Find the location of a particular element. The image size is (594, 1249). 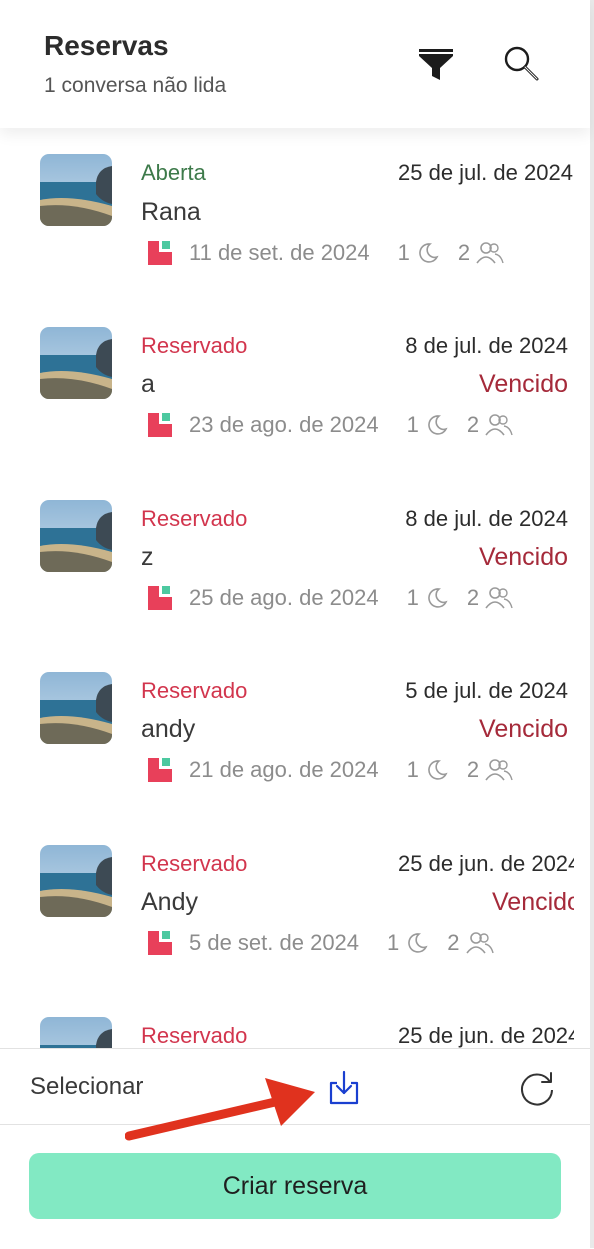

unread-count: 1 conversa não lida is located at coordinates (135, 85).